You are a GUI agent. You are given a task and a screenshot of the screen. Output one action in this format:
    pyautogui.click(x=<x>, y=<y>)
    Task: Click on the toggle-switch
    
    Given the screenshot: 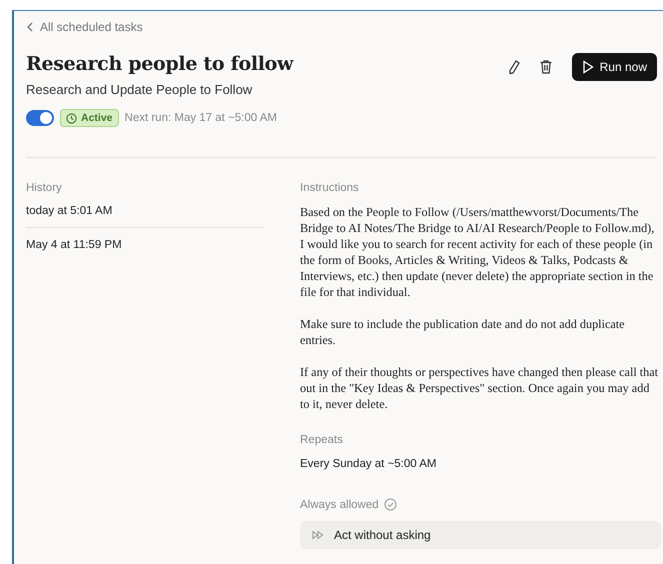 What is the action you would take?
    pyautogui.click(x=40, y=118)
    